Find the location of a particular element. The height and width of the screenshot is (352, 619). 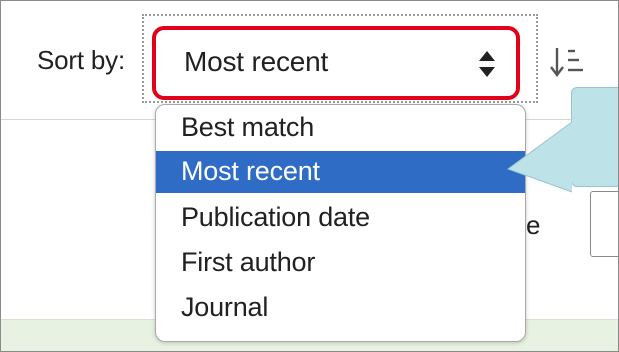

sort-by-label: Sort by: is located at coordinates (81, 60).